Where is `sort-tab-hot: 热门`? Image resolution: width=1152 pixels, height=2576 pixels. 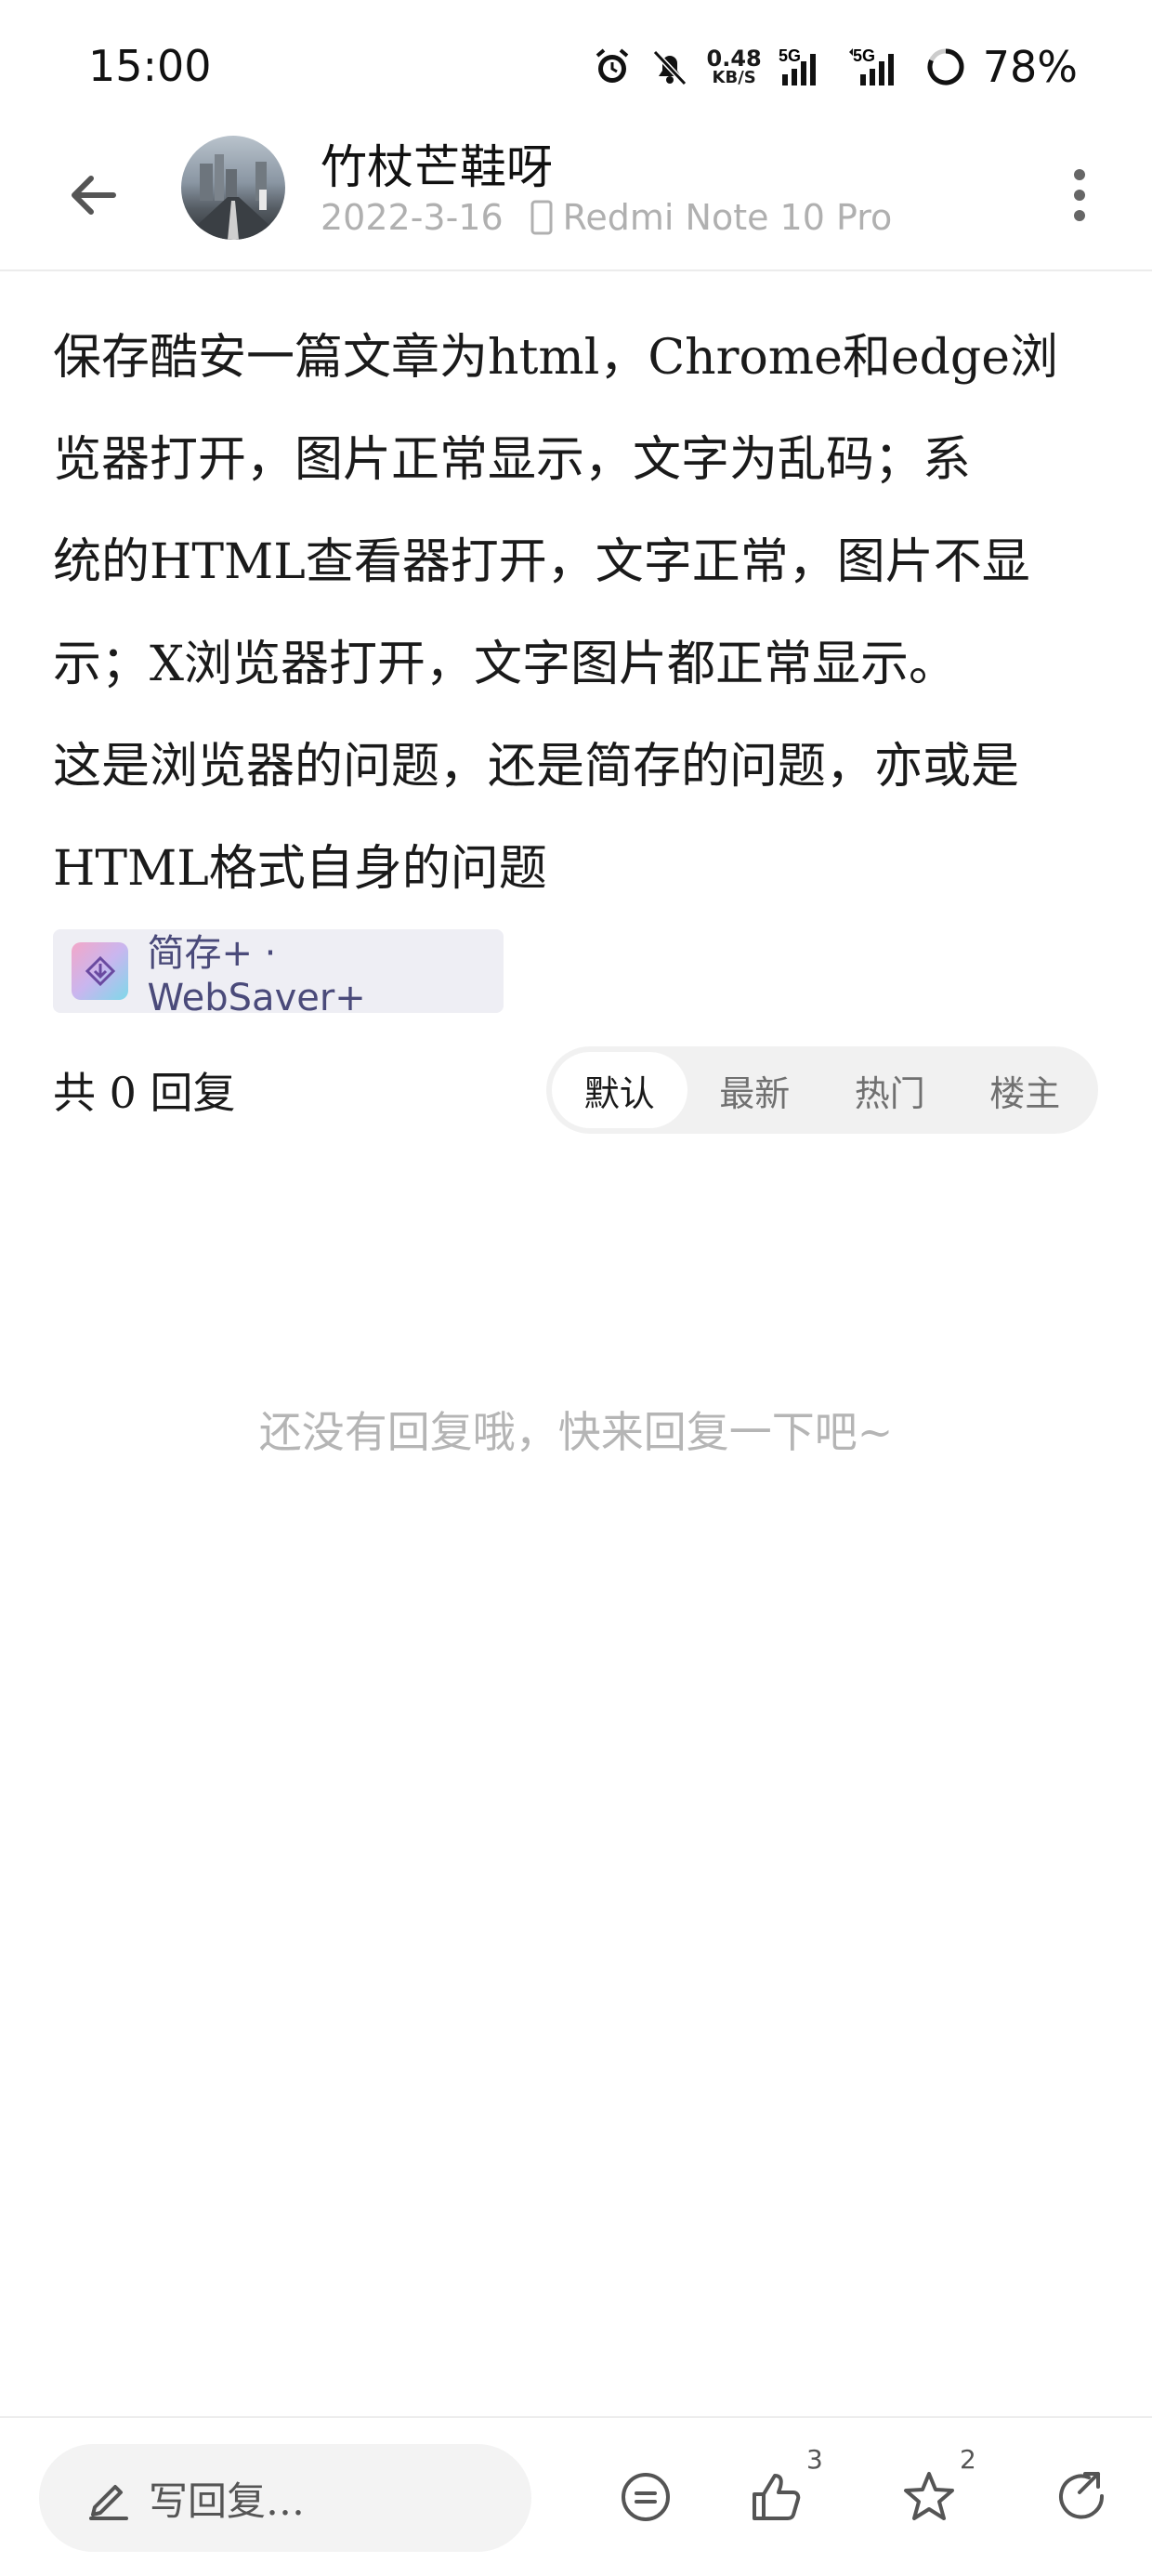 sort-tab-hot: 热门 is located at coordinates (890, 1090).